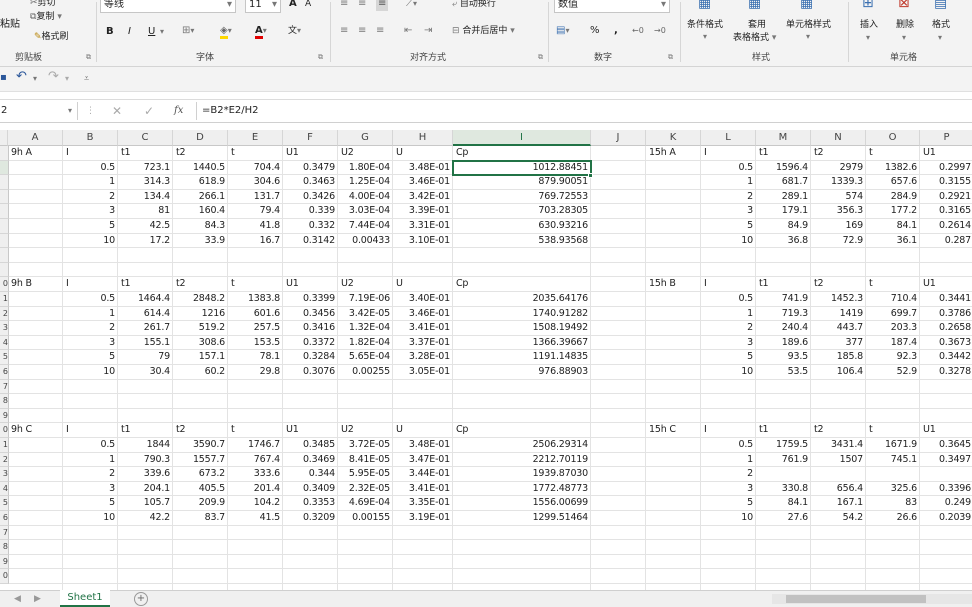 This screenshot has height=607, width=972. I want to click on data-cell: 0.3497, so click(946, 460).